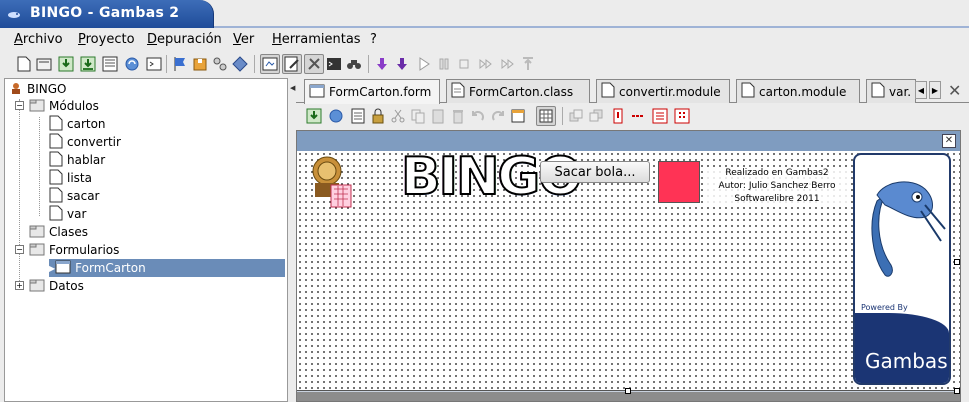  I want to click on menu-depuracion: Depuración, so click(184, 39).